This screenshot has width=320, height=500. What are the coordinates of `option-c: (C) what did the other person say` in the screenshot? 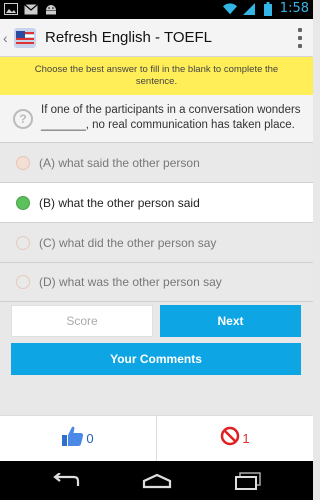 It's located at (156, 242).